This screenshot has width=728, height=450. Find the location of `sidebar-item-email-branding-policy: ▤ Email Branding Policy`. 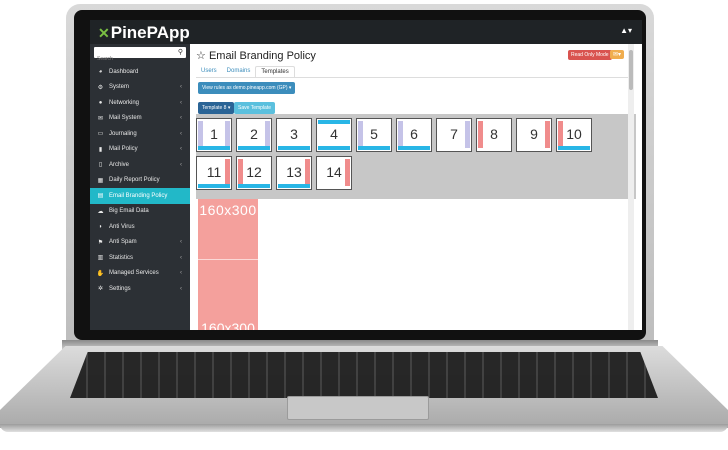

sidebar-item-email-branding-policy: ▤ Email Branding Policy is located at coordinates (140, 196).